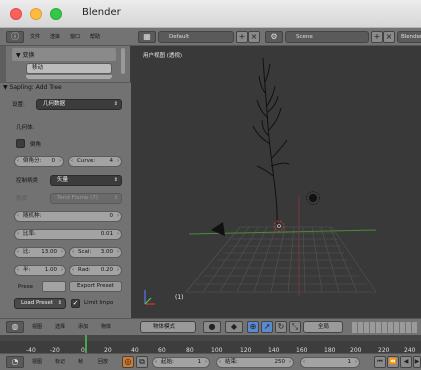 This screenshot has height=370, width=421. What do you see at coordinates (15, 362) in the screenshot?
I see `timeline-editor-icon: ◔` at bounding box center [15, 362].